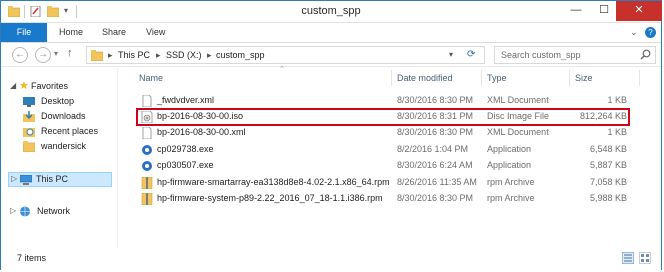 The width and height of the screenshot is (664, 272). I want to click on up-button: ↑, so click(70, 53).